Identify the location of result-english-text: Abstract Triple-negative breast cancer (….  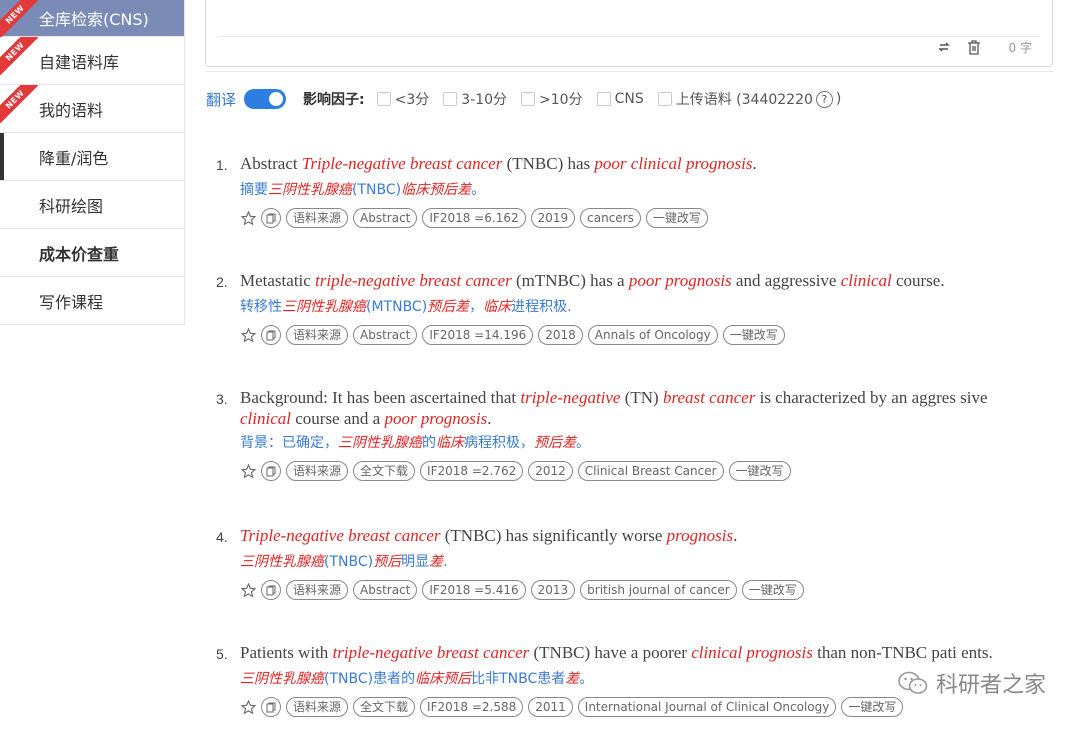
(634, 164).